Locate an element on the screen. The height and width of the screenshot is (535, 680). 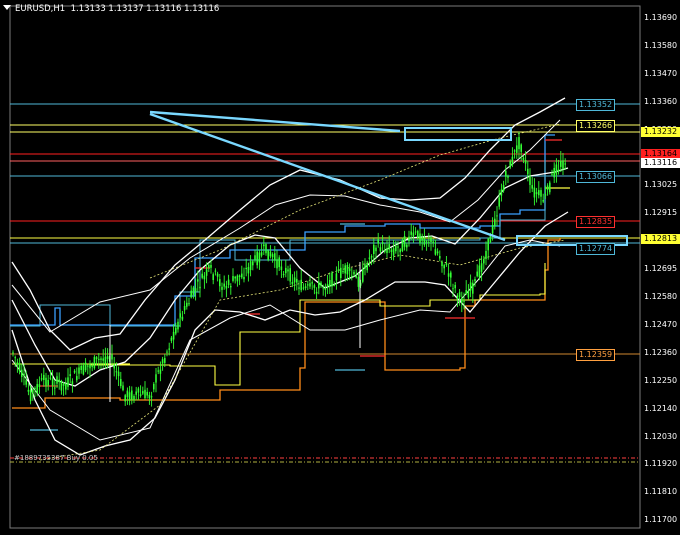
current-price-tag: 1.12813 is located at coordinates (660, 239).